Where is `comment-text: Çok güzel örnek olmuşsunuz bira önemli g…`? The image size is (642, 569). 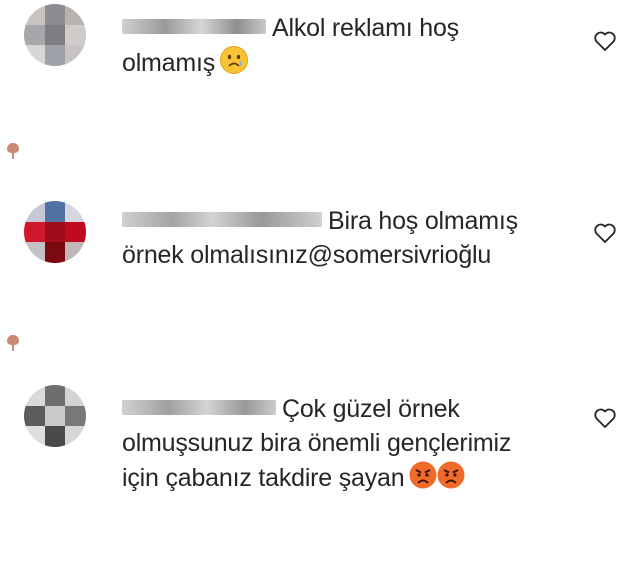
comment-text: Çok güzel örnek olmuşsunuz bira önemli g… is located at coordinates (332, 445).